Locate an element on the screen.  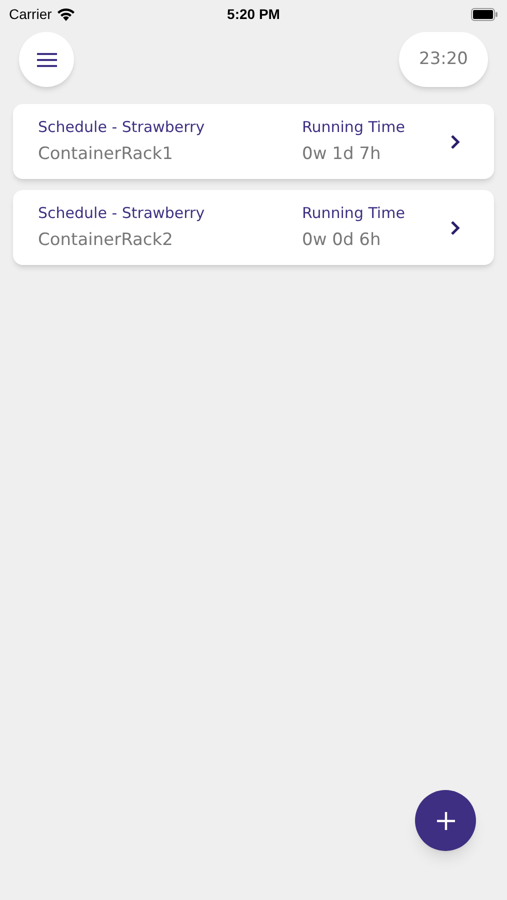
carrier-label: Carrier is located at coordinates (30, 14).